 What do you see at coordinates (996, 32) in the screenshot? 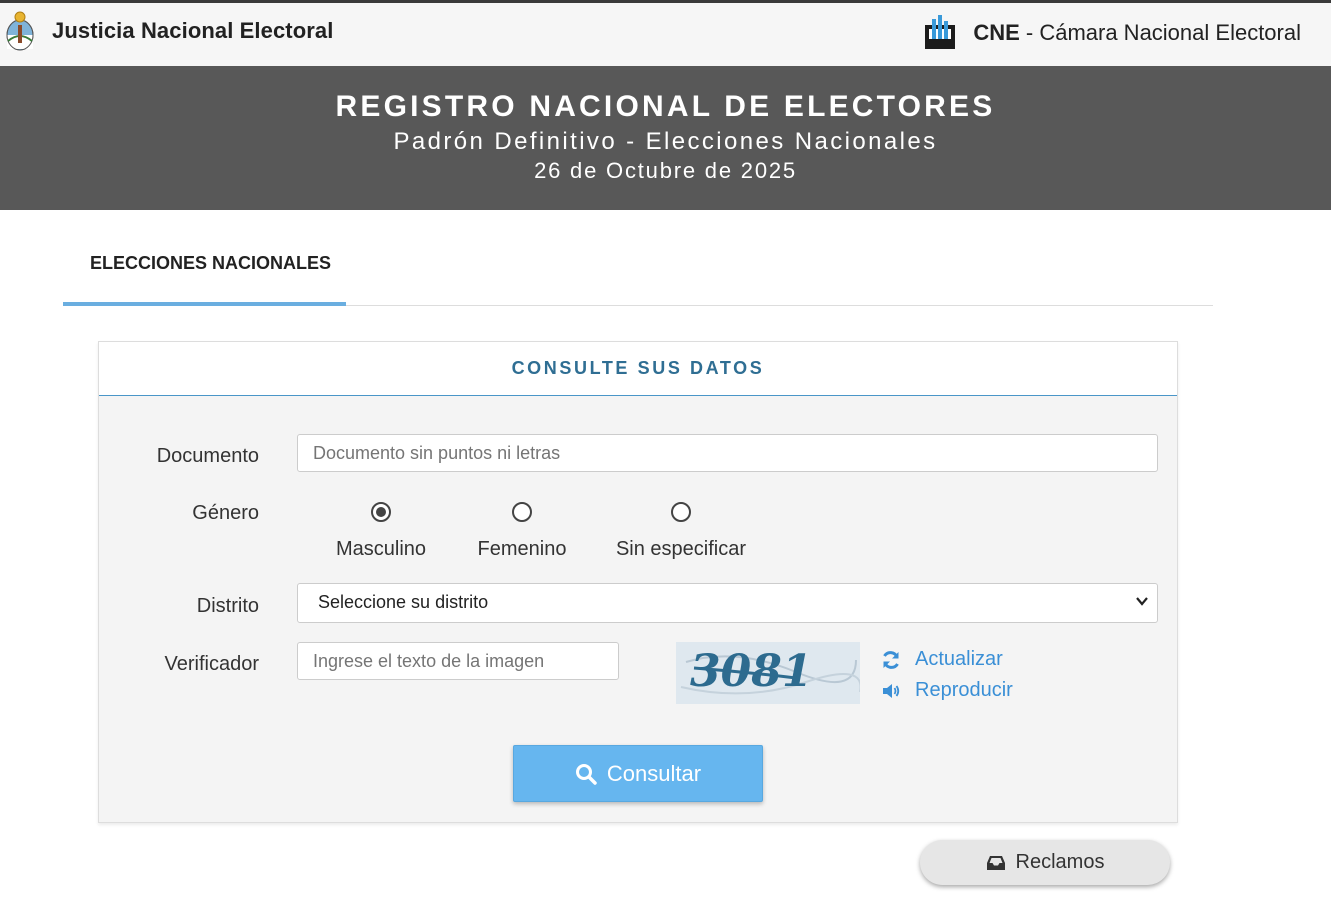
I see `cne-acronym: CNE` at bounding box center [996, 32].